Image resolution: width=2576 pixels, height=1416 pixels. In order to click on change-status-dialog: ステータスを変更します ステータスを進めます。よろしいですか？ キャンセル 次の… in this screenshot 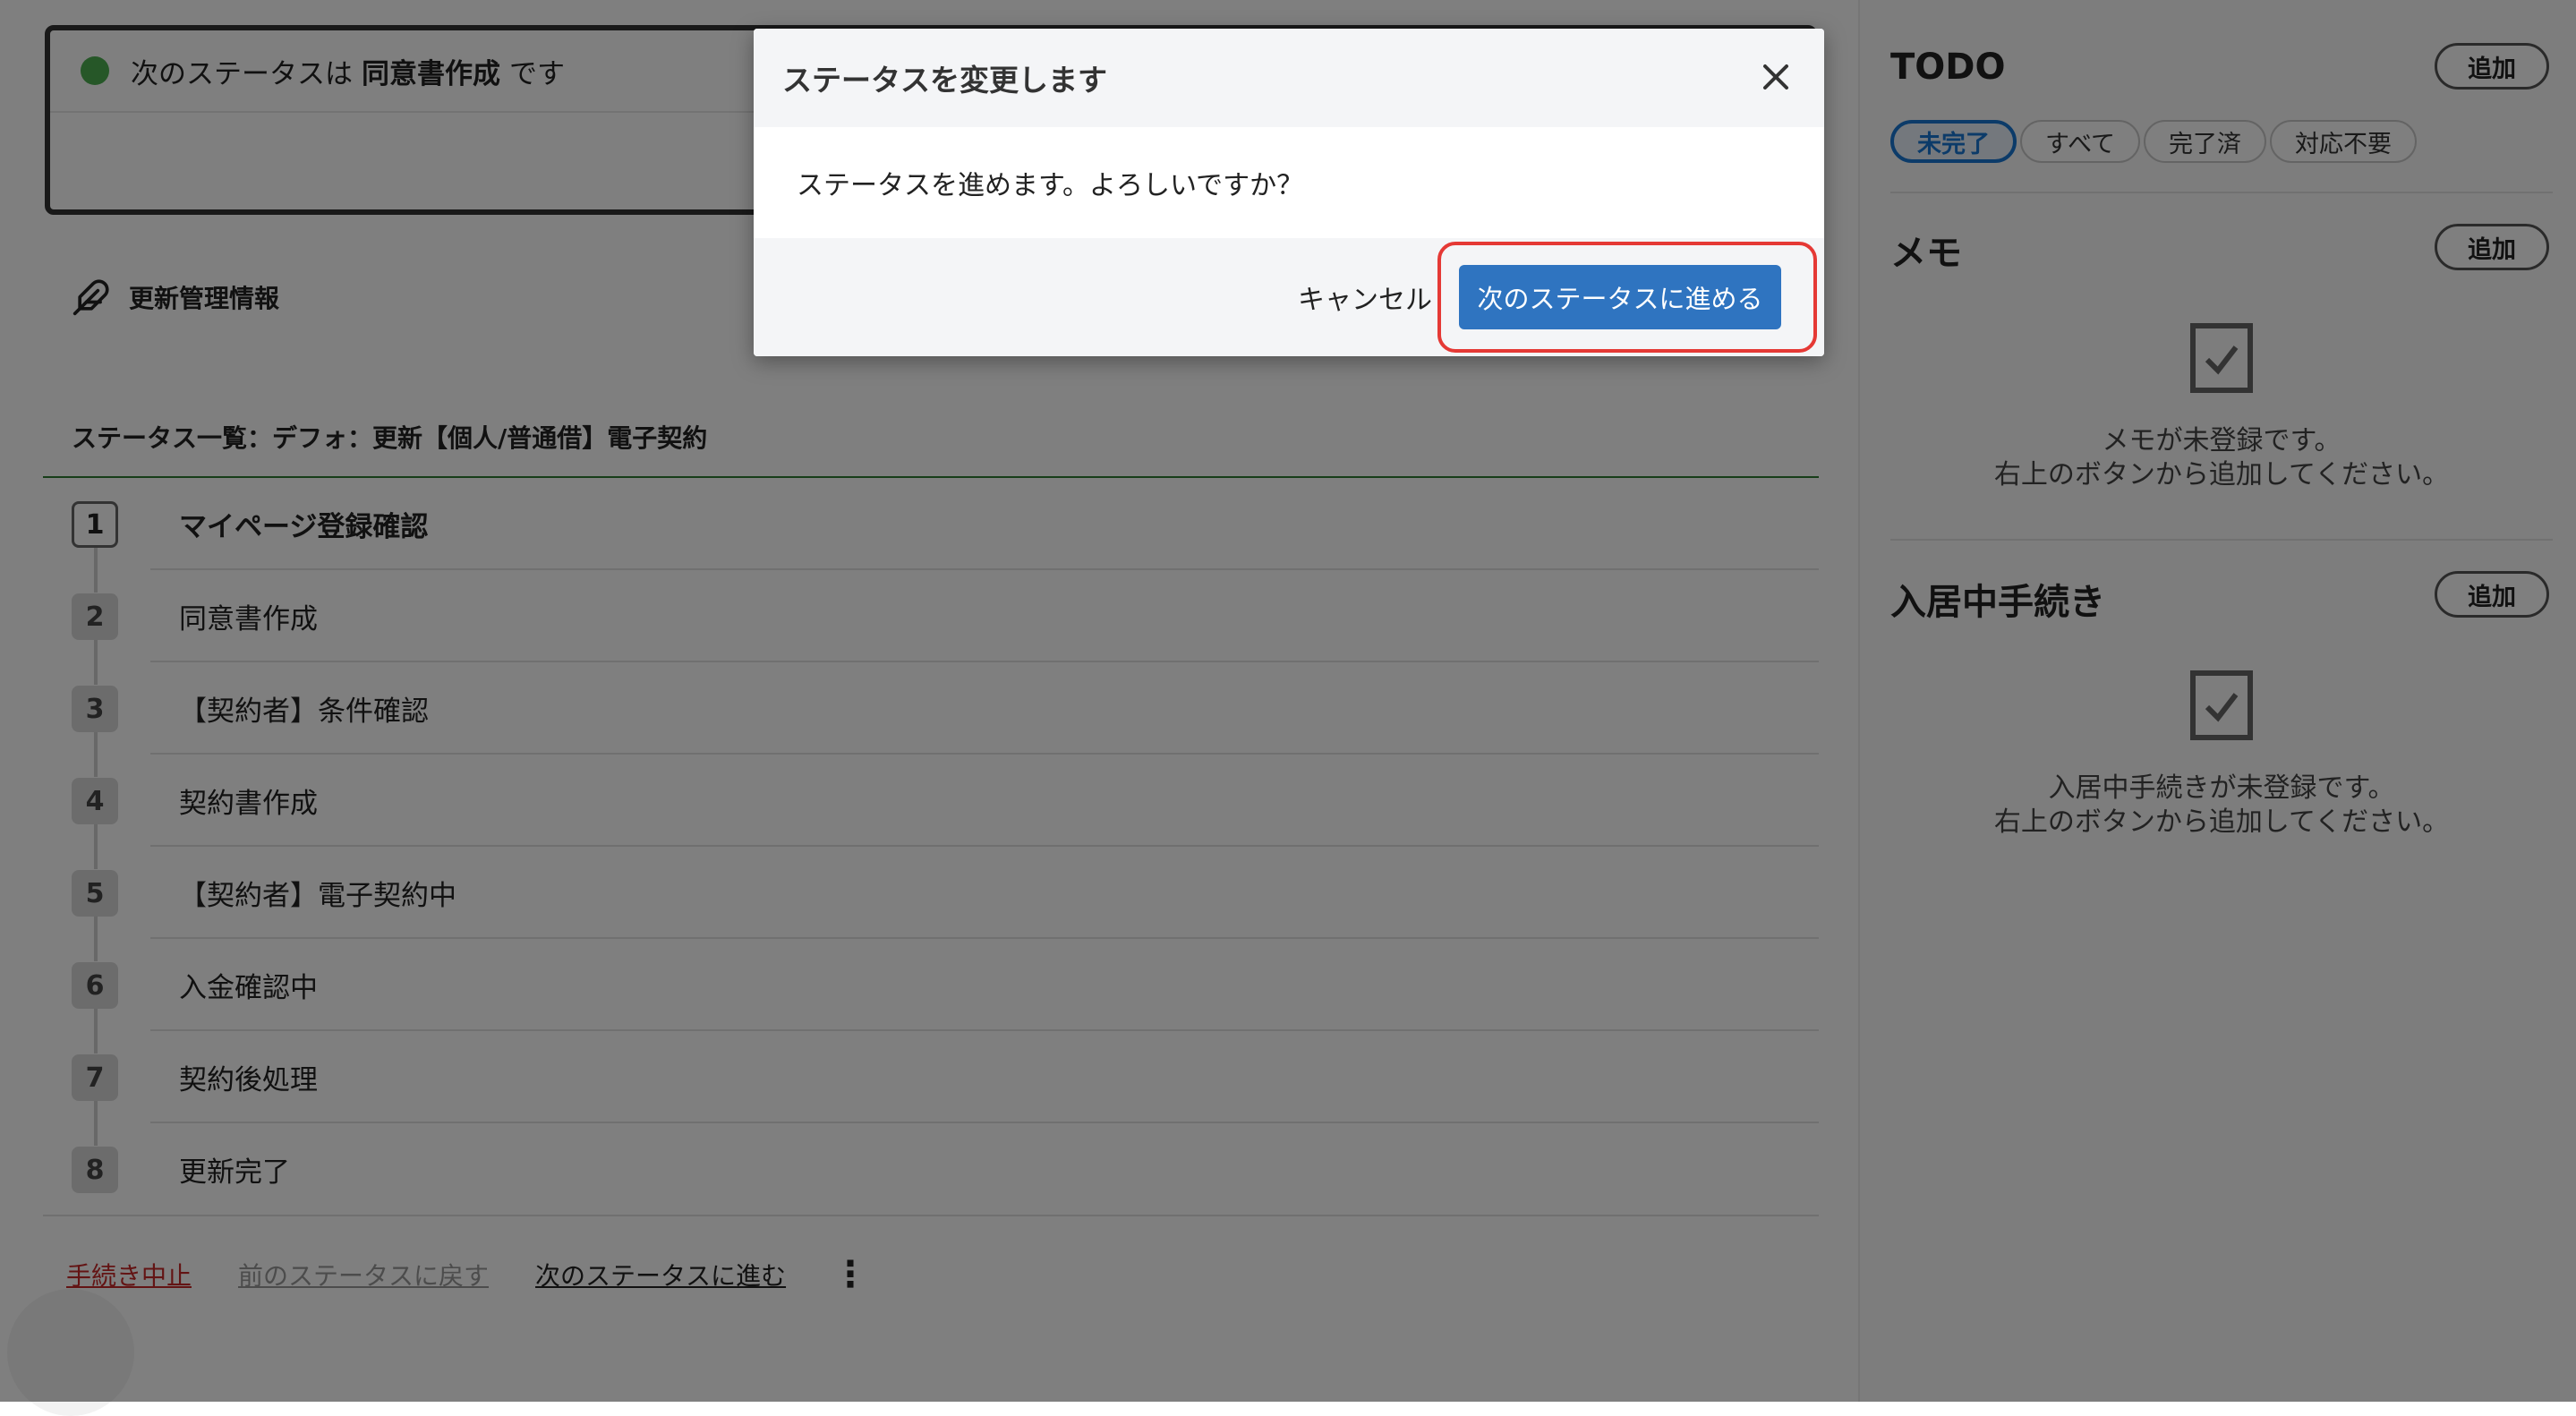, I will do `click(1289, 193)`.